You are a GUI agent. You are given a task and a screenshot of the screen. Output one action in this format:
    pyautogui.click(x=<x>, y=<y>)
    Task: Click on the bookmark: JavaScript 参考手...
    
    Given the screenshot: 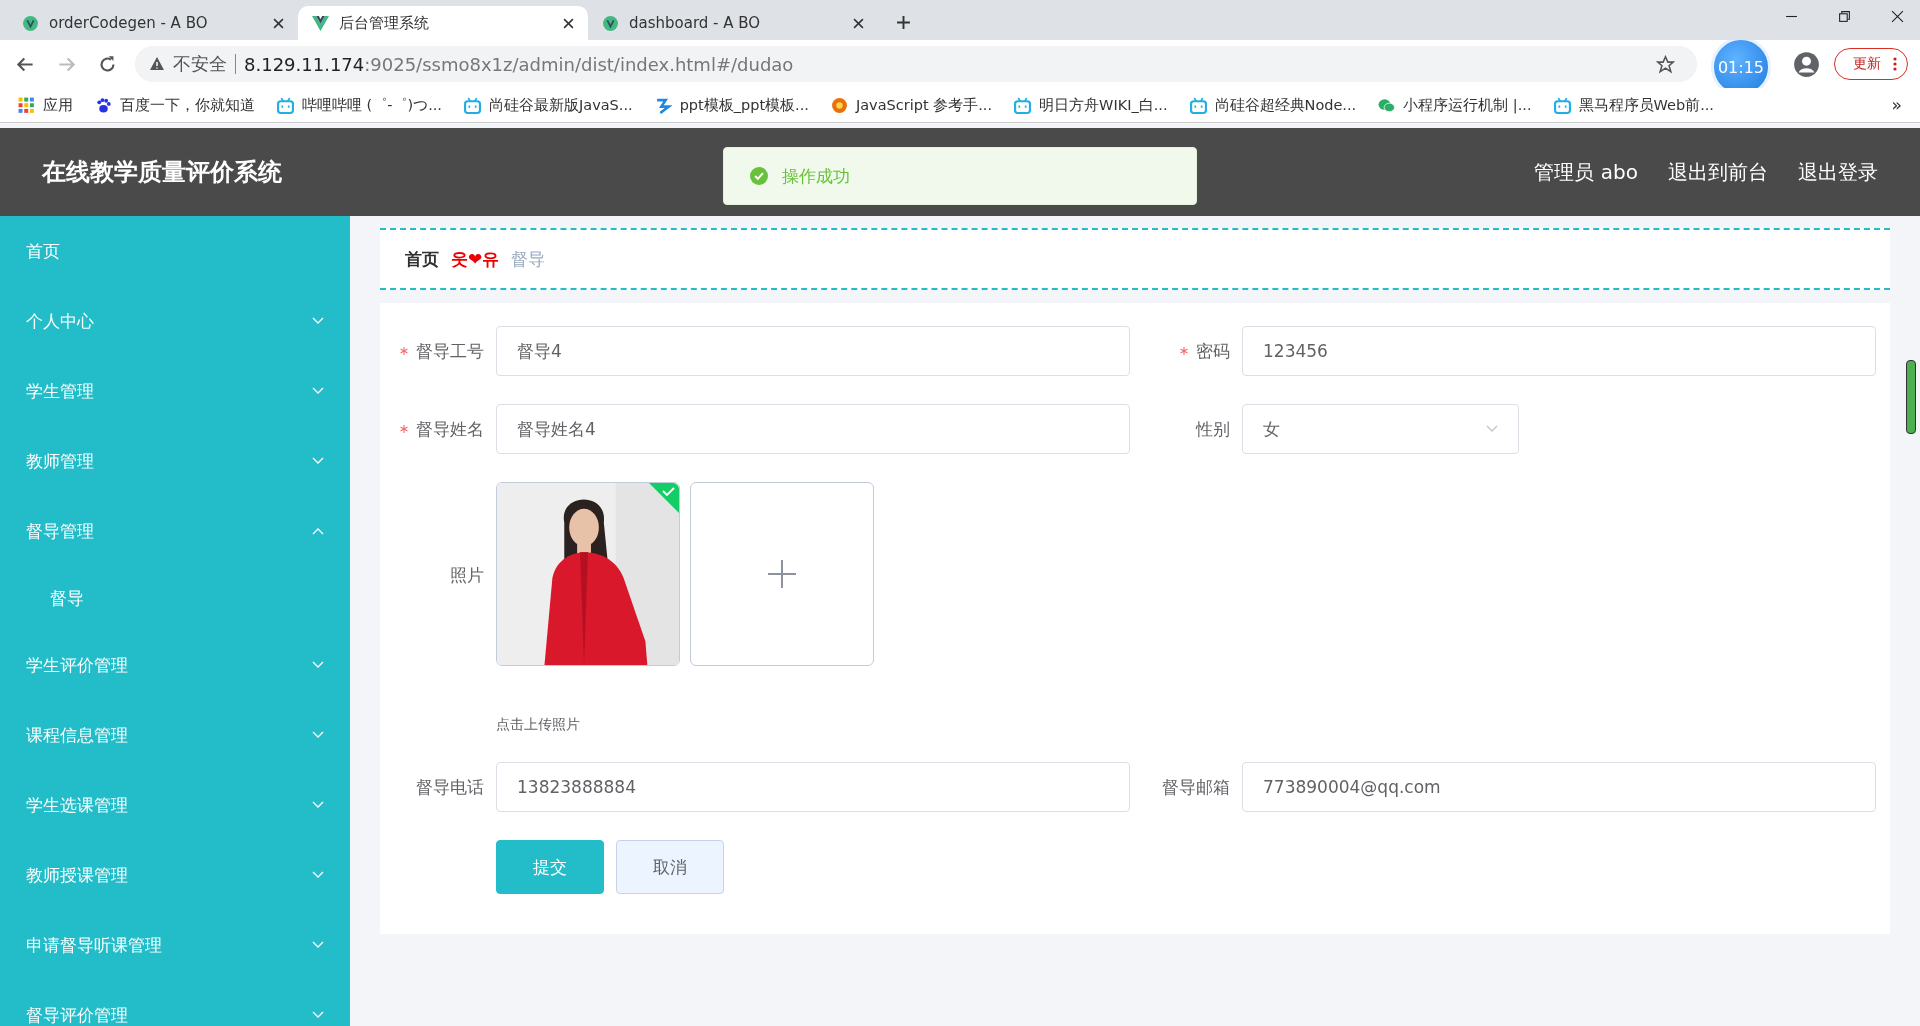 What is the action you would take?
    pyautogui.click(x=911, y=105)
    